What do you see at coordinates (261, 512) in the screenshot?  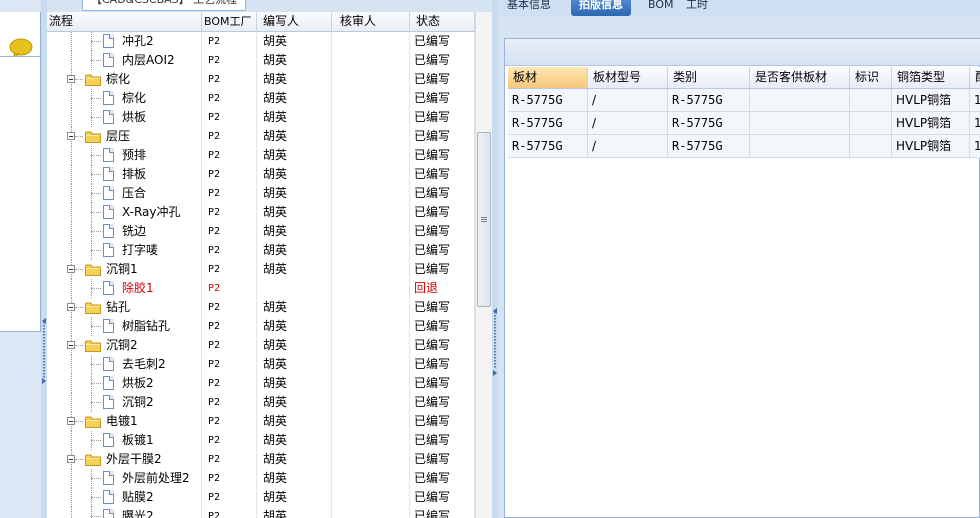 I see `tree-row: 曝光2 P2 胡英 已编写` at bounding box center [261, 512].